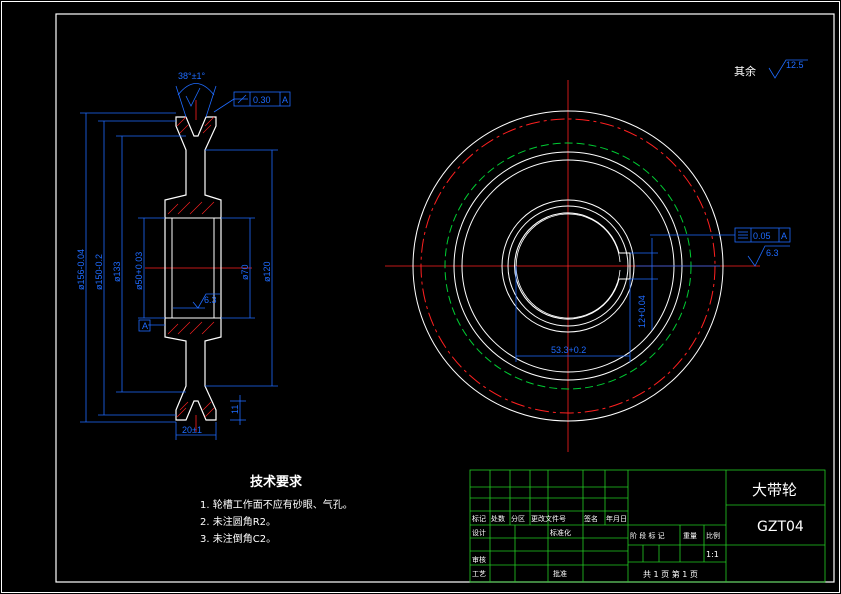  I want to click on section-hatching, so click(191, 267).